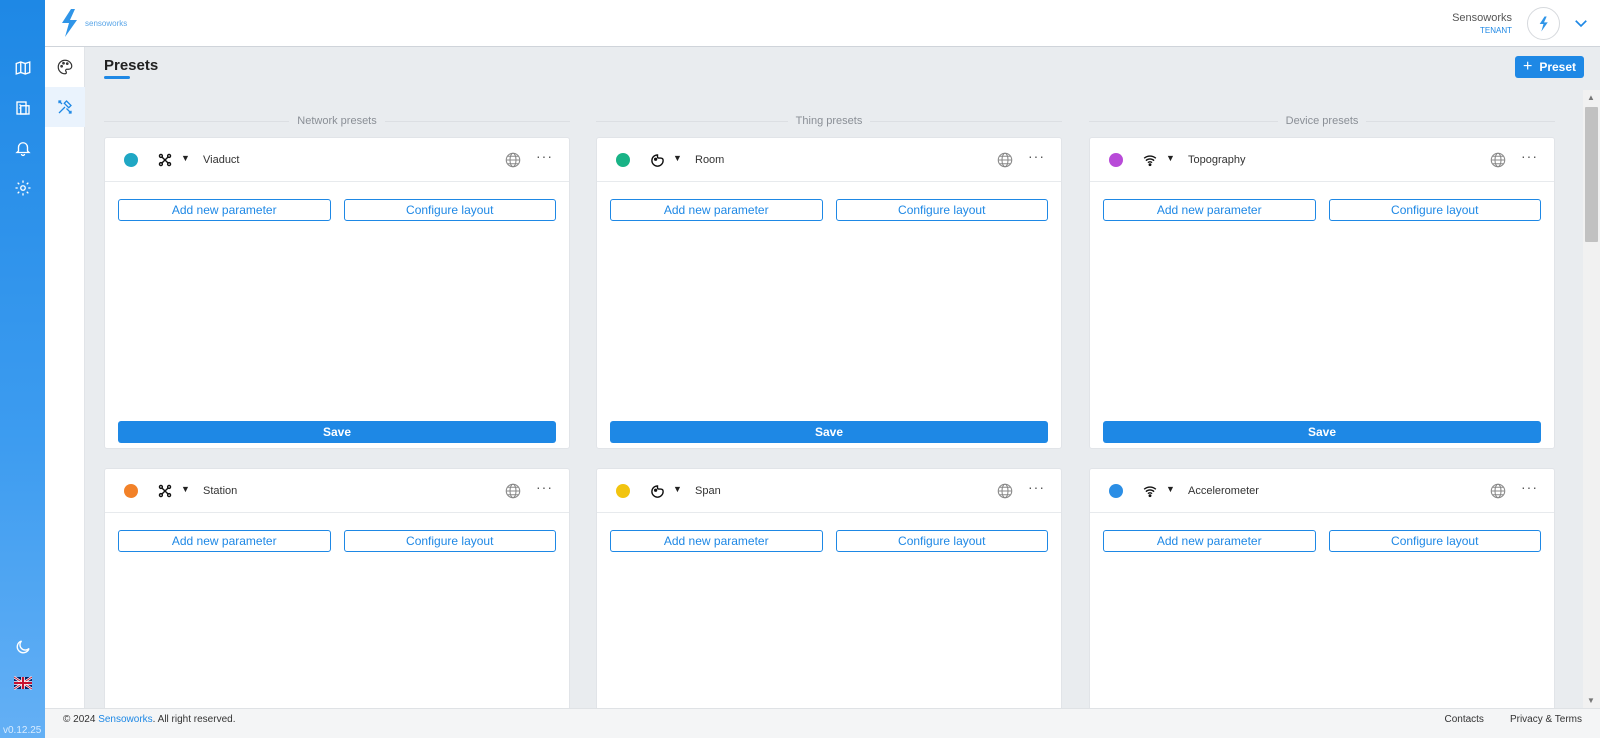  What do you see at coordinates (1496, 30) in the screenshot?
I see `user-role: TENANT` at bounding box center [1496, 30].